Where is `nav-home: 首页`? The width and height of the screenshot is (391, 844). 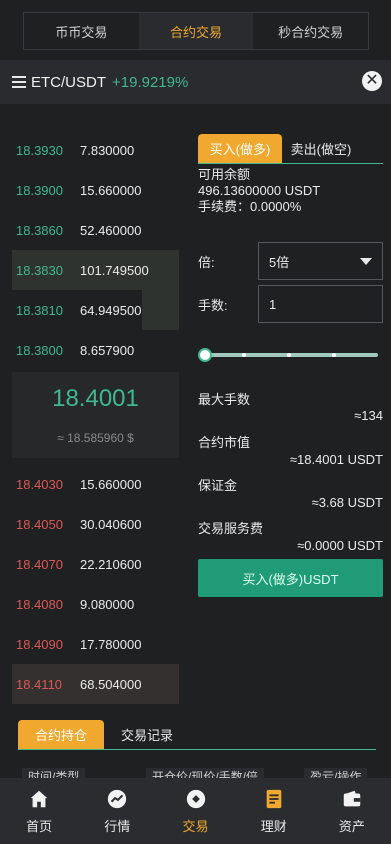 nav-home: 首页 is located at coordinates (39, 811).